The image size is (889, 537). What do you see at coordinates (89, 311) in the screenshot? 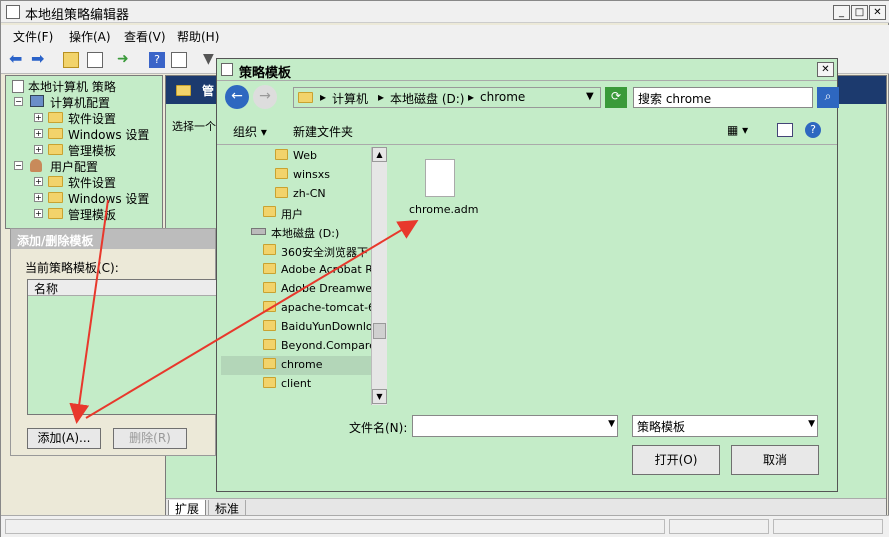
I see `arrow-to-add-button` at bounding box center [89, 311].